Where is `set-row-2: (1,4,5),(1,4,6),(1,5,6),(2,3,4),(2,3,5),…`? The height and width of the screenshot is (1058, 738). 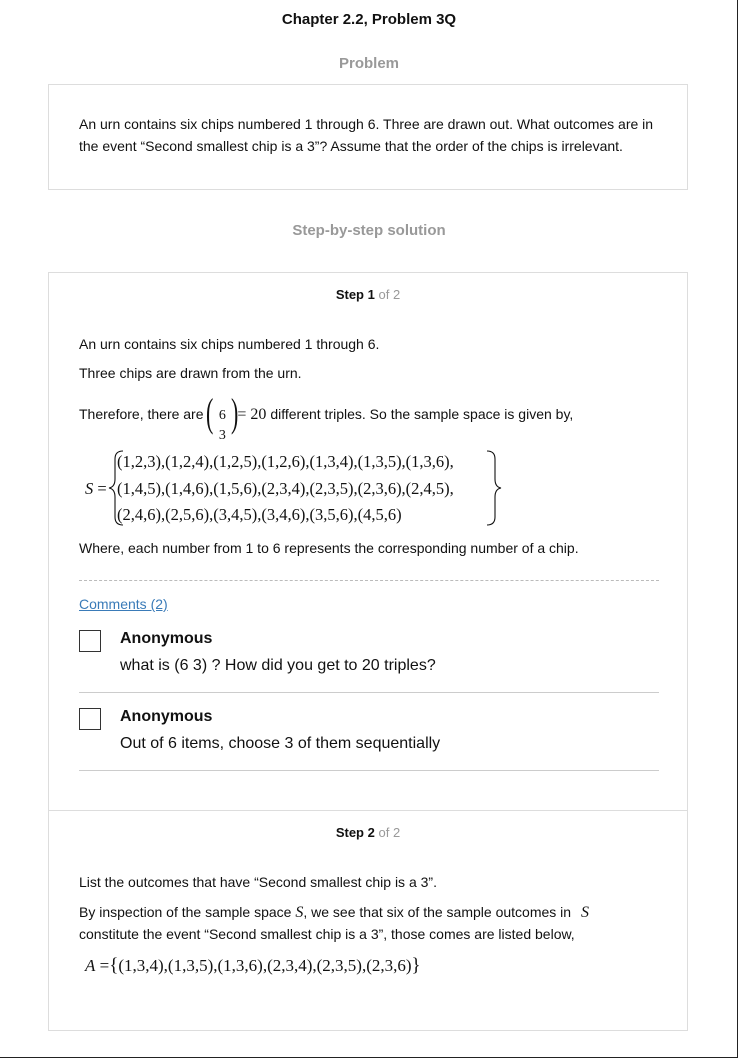 set-row-2: (1,4,5),(1,4,6),(1,5,6),(2,3,4),(2,3,5),… is located at coordinates (285, 488).